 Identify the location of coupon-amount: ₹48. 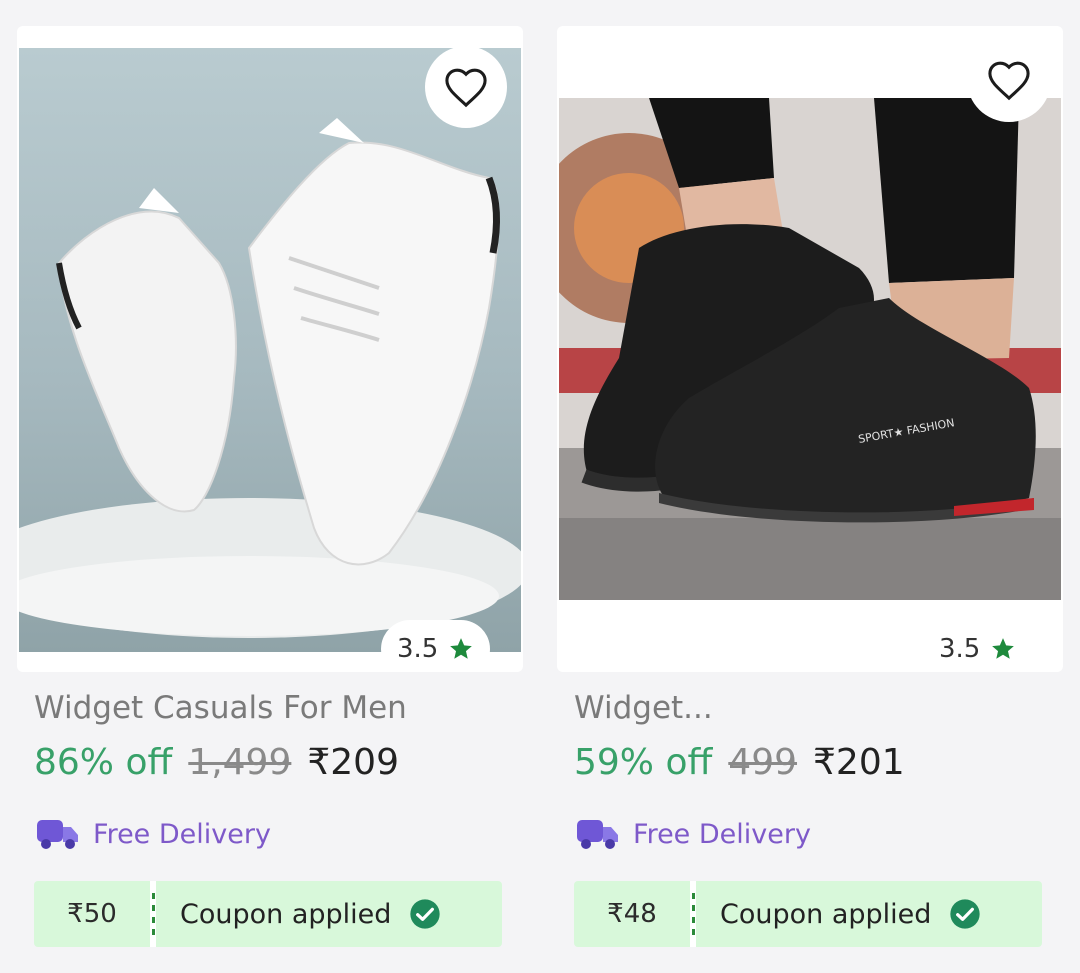
(632, 914).